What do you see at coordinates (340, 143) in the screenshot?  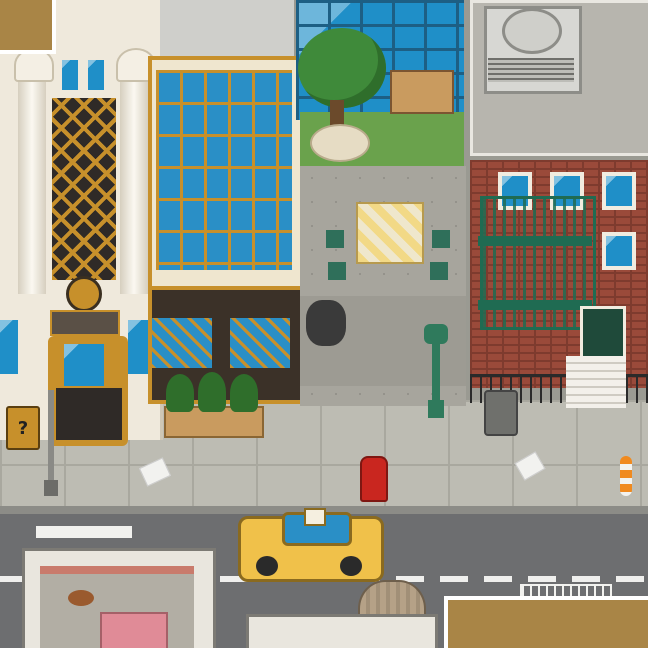 I see `tree-base` at bounding box center [340, 143].